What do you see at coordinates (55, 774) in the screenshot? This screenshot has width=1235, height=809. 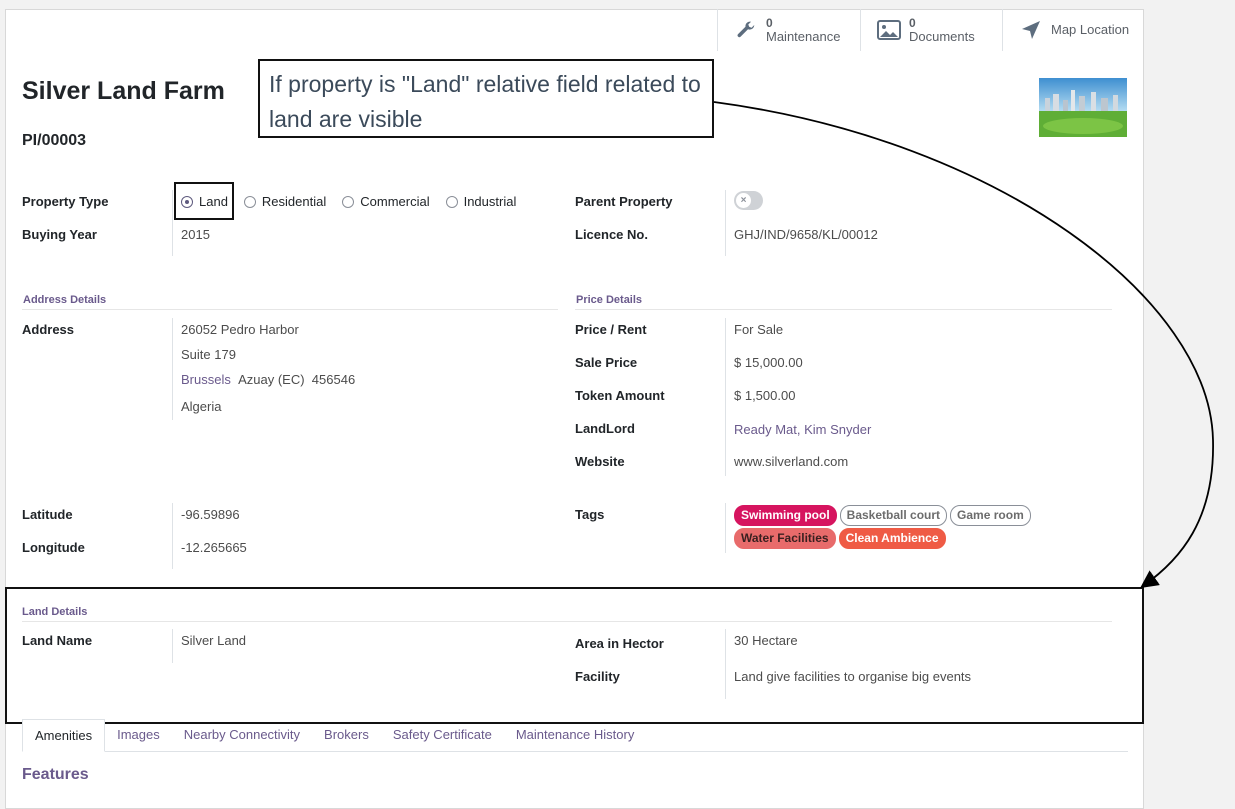 I see `features-heading: Features` at bounding box center [55, 774].